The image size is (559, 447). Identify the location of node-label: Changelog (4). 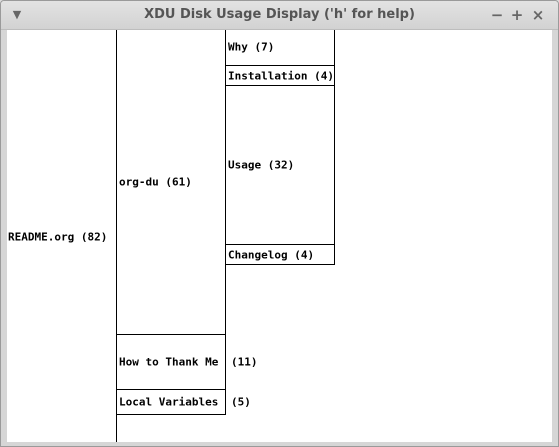
(271, 254).